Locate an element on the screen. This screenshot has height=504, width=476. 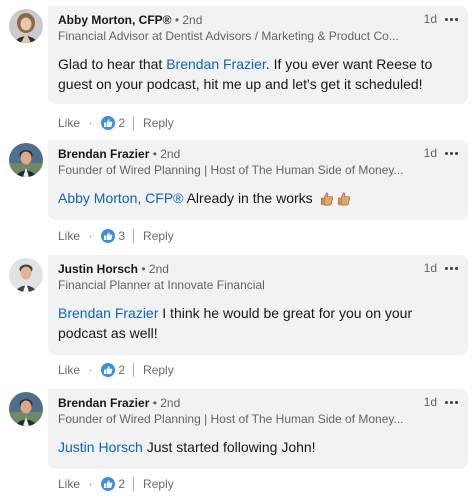
comment-text: Abby Morton, CFP® Already in the works is located at coordinates (258, 199).